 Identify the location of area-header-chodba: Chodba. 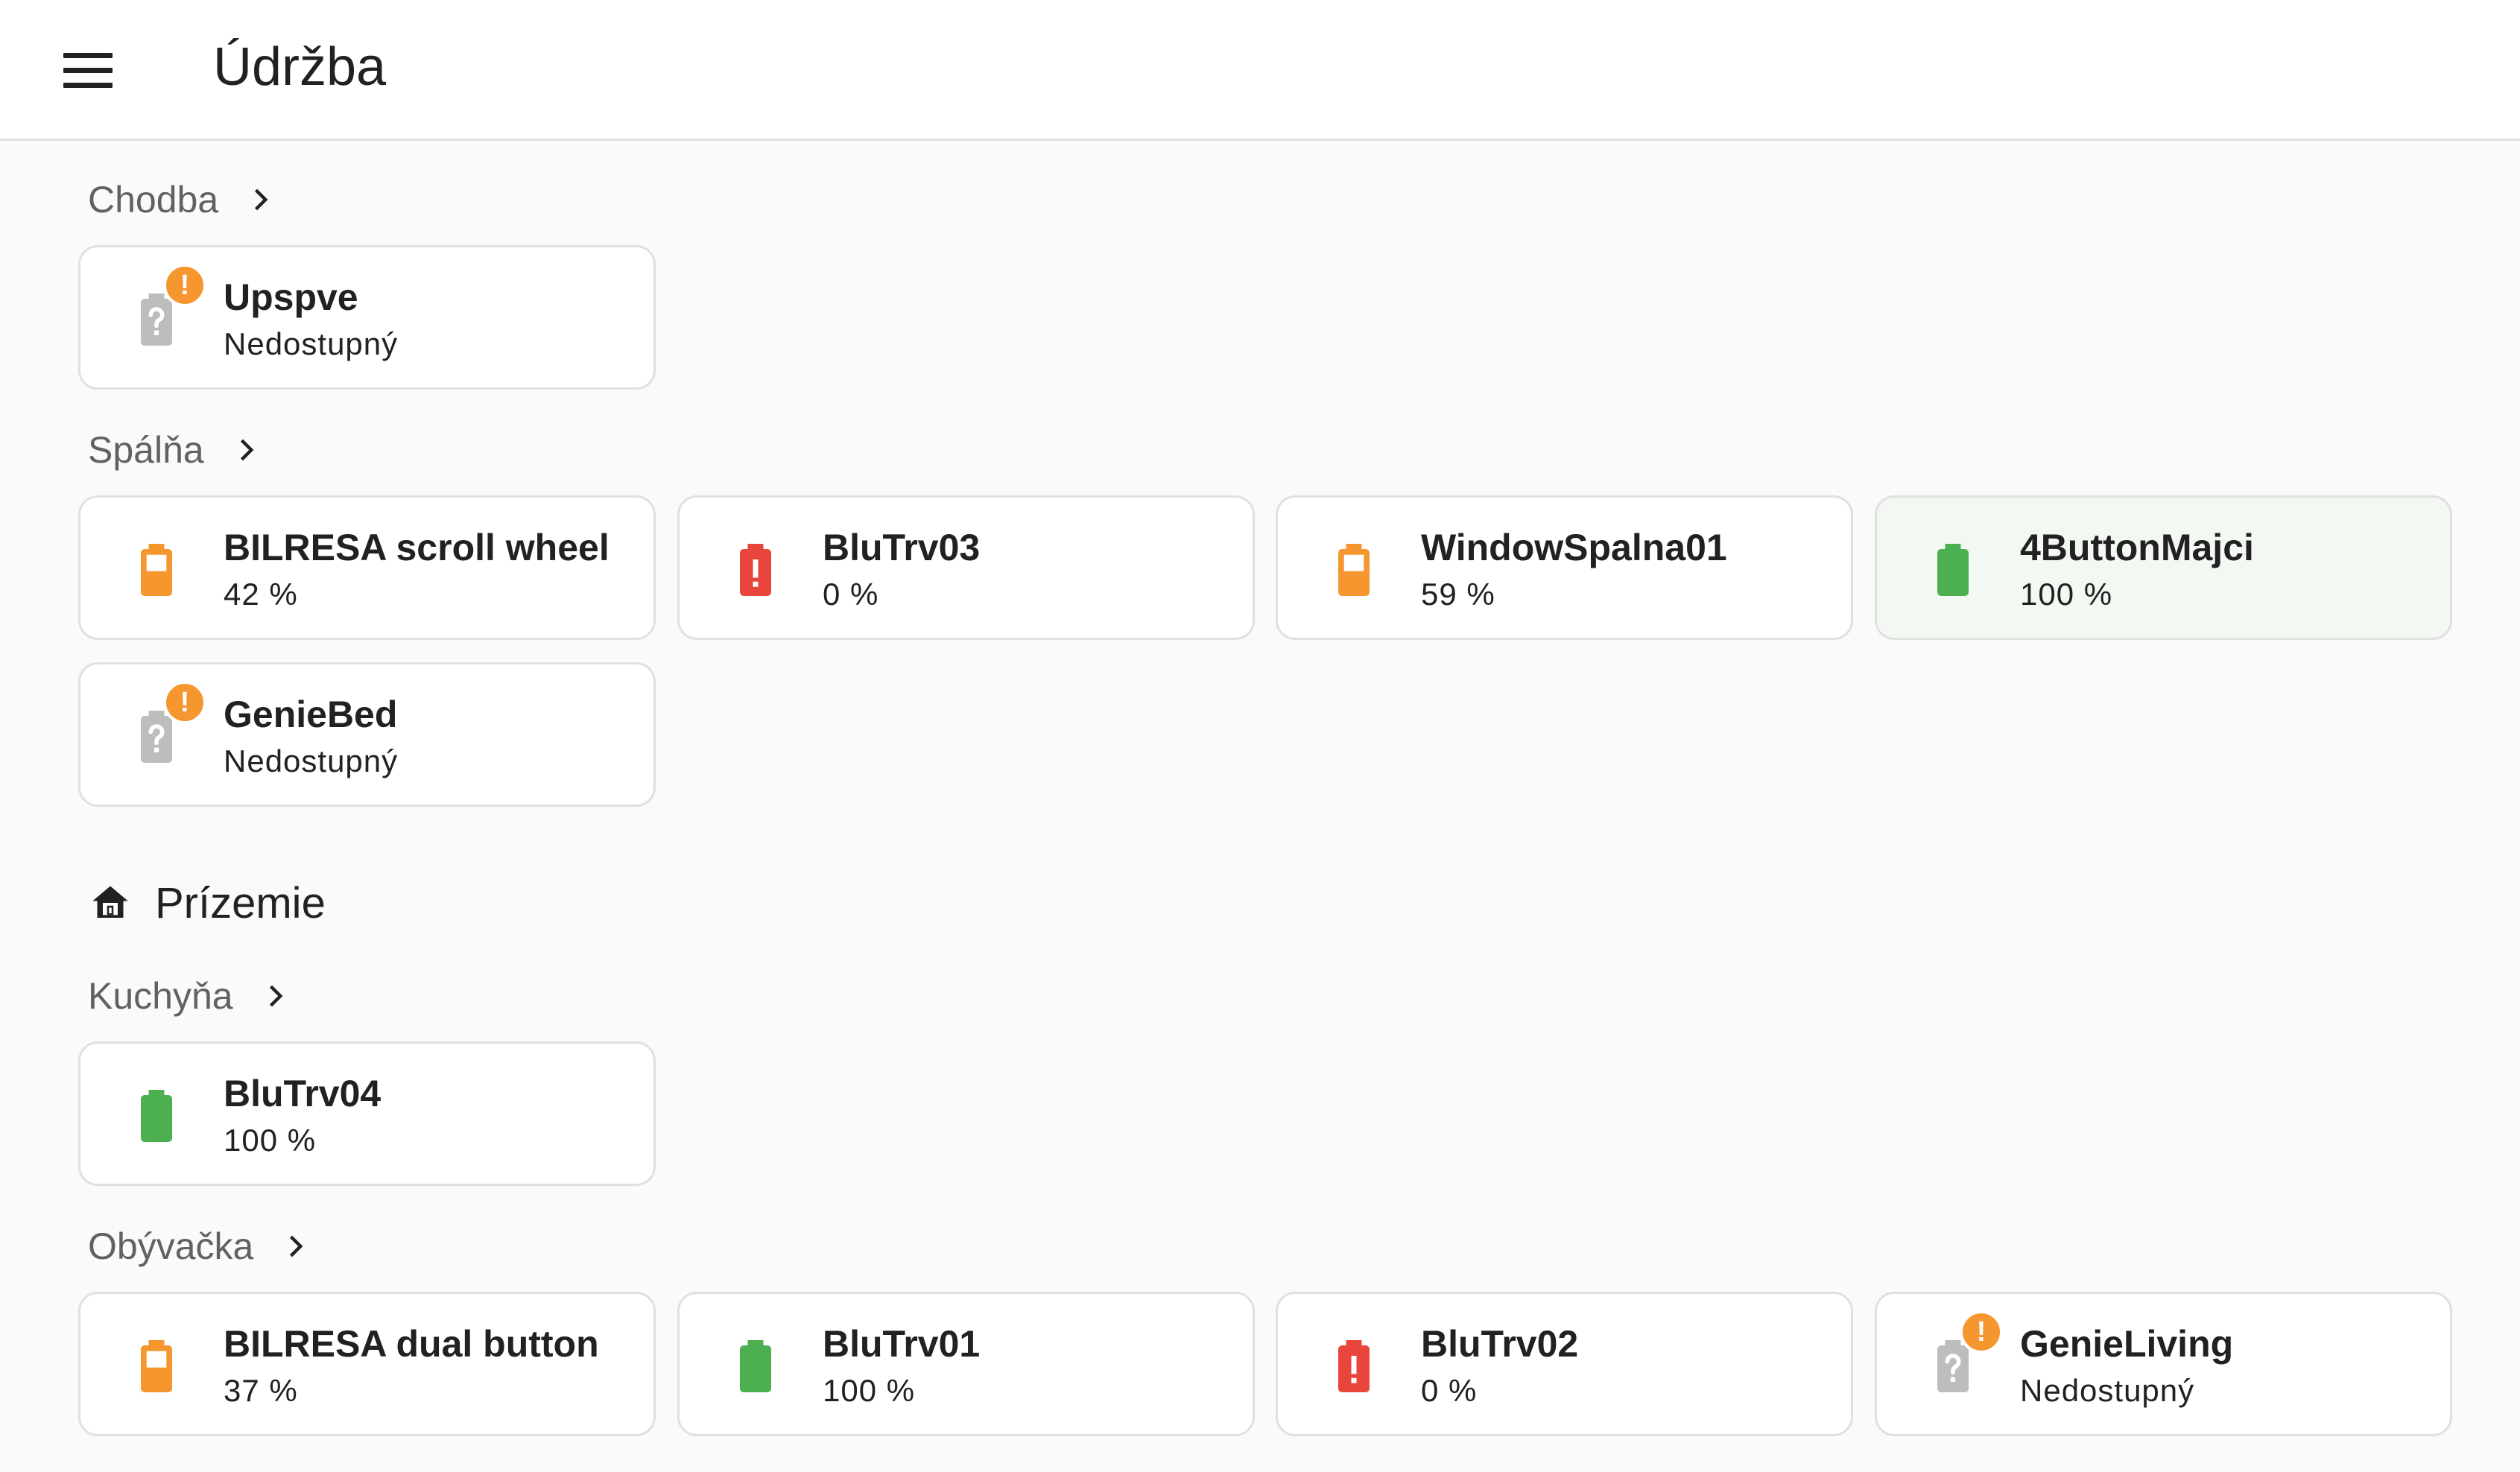
(182, 200).